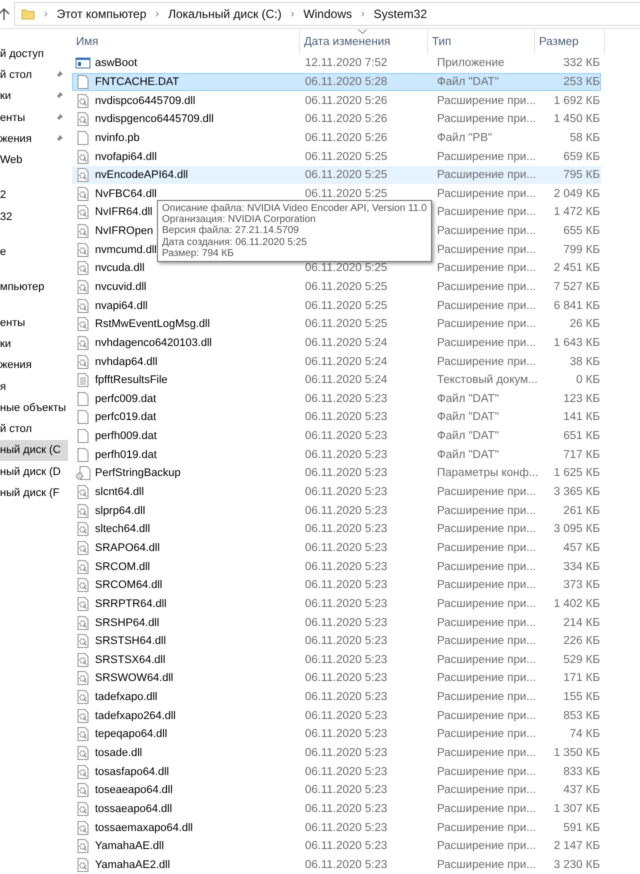  Describe the element at coordinates (581, 454) in the screenshot. I see `size-cell: 717 КБ` at that location.